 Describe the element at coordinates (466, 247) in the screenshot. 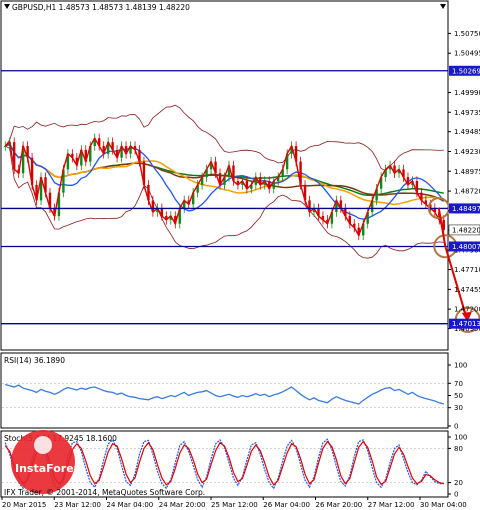

I see `level-label: 1.48007` at that location.